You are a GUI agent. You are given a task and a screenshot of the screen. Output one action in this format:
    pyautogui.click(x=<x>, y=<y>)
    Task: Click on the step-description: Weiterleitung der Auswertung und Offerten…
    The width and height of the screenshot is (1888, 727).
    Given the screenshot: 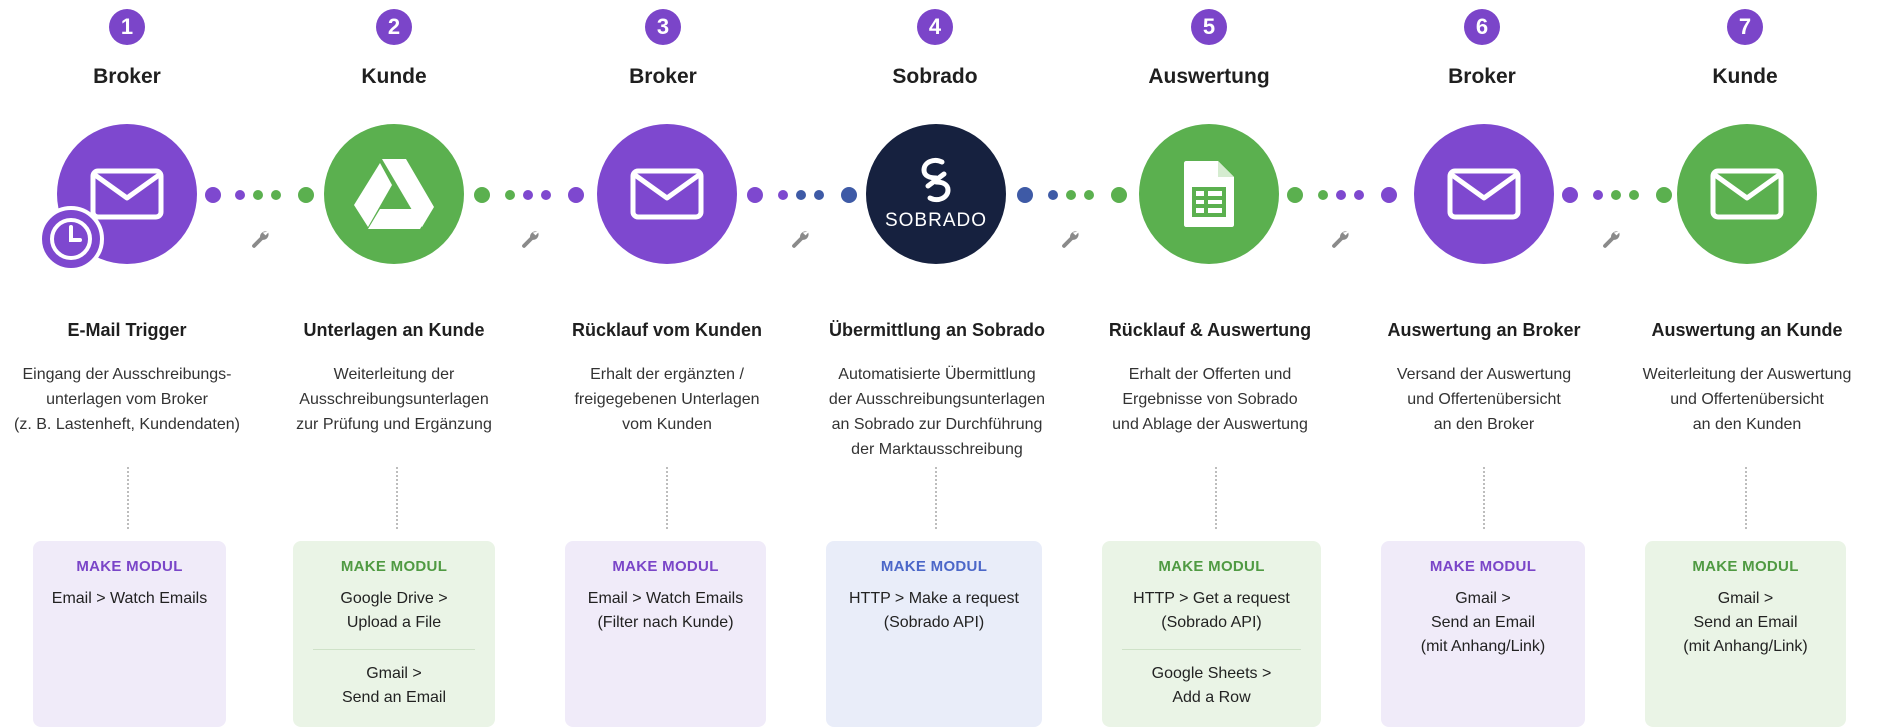 What is the action you would take?
    pyautogui.click(x=1747, y=399)
    